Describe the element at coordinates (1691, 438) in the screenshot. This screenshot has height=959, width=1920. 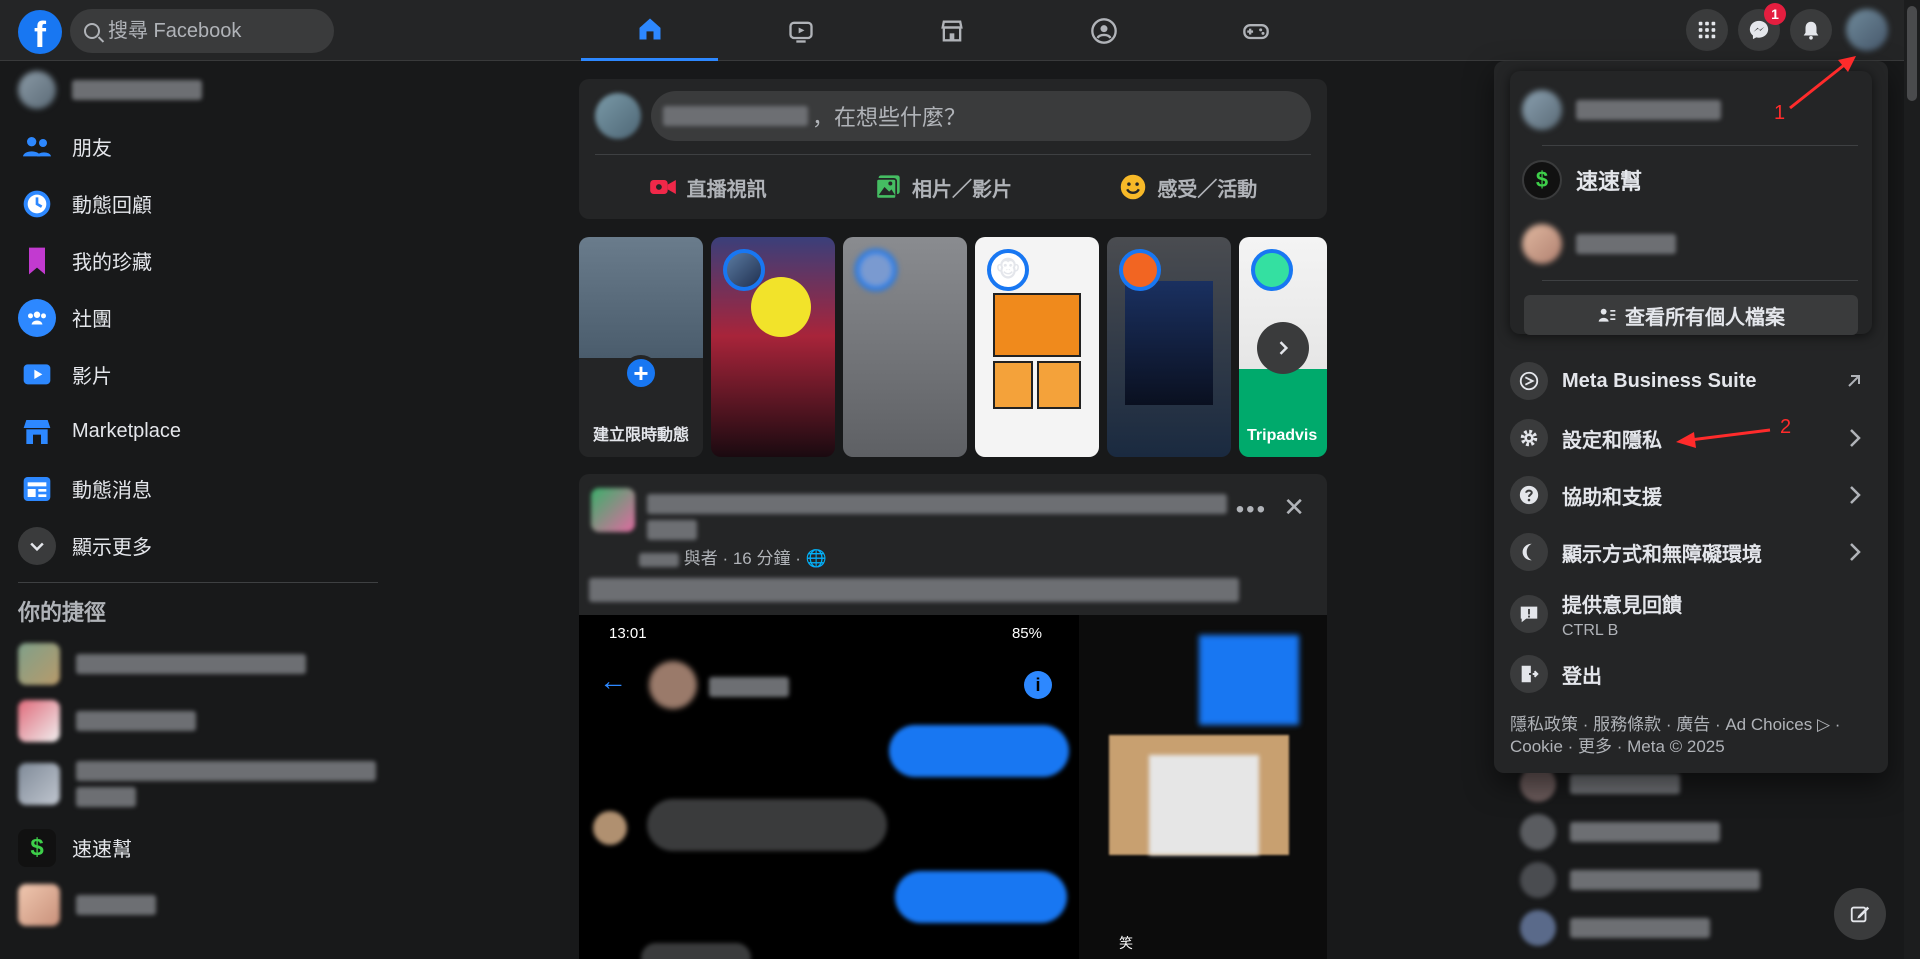
I see `menu-item-settings-privacy: 設定和隱私` at that location.